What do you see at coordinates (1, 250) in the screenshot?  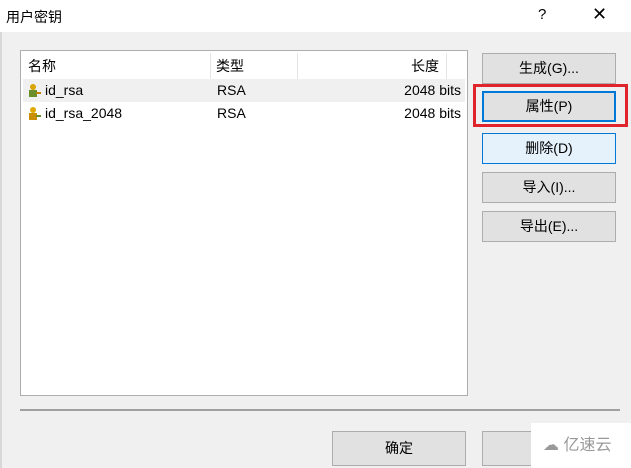 I see `window-border` at bounding box center [1, 250].